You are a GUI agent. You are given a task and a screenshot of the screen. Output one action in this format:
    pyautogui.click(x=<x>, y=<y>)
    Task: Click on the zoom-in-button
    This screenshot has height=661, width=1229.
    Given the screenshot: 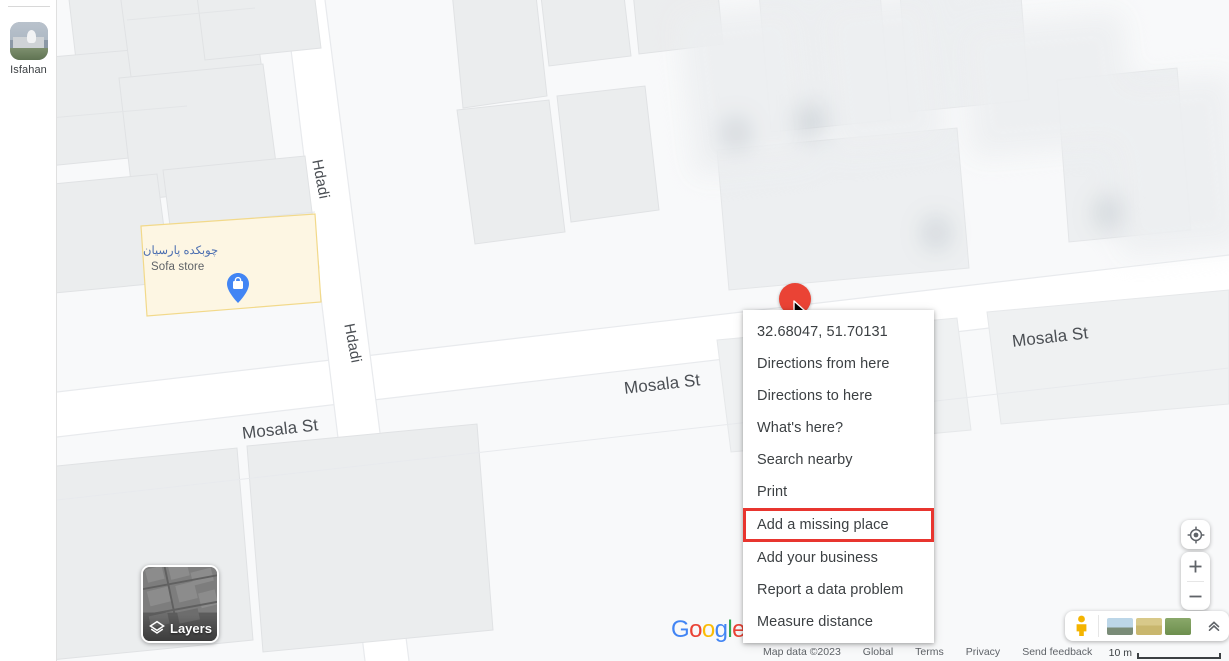 What is the action you would take?
    pyautogui.click(x=1195, y=566)
    